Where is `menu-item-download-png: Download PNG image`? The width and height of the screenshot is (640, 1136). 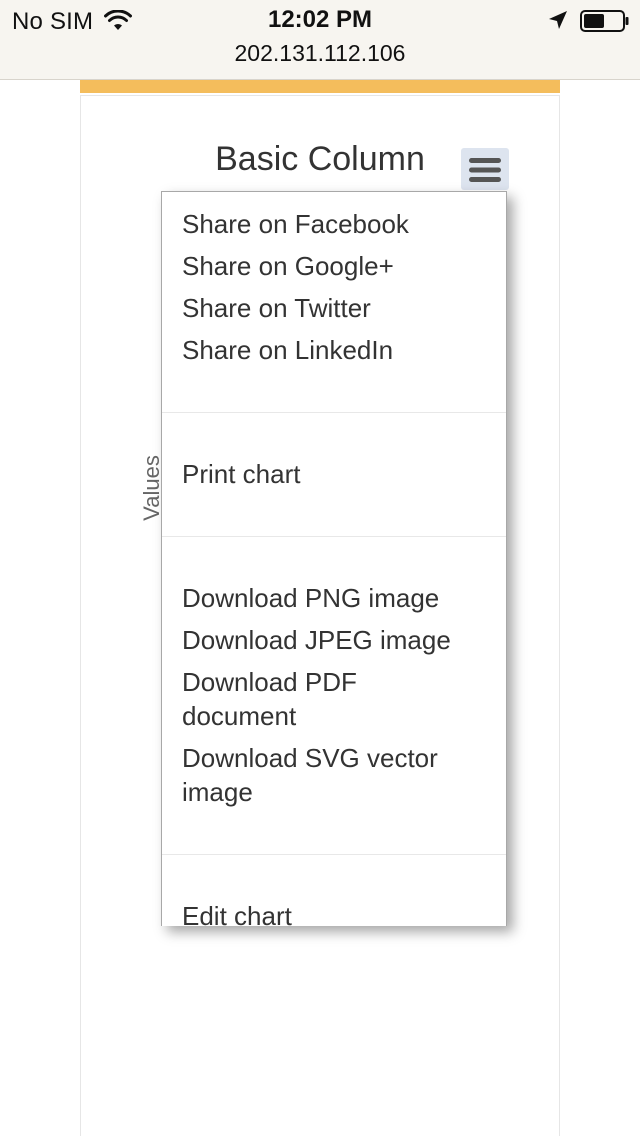
menu-item-download-png: Download PNG image is located at coordinates (332, 598).